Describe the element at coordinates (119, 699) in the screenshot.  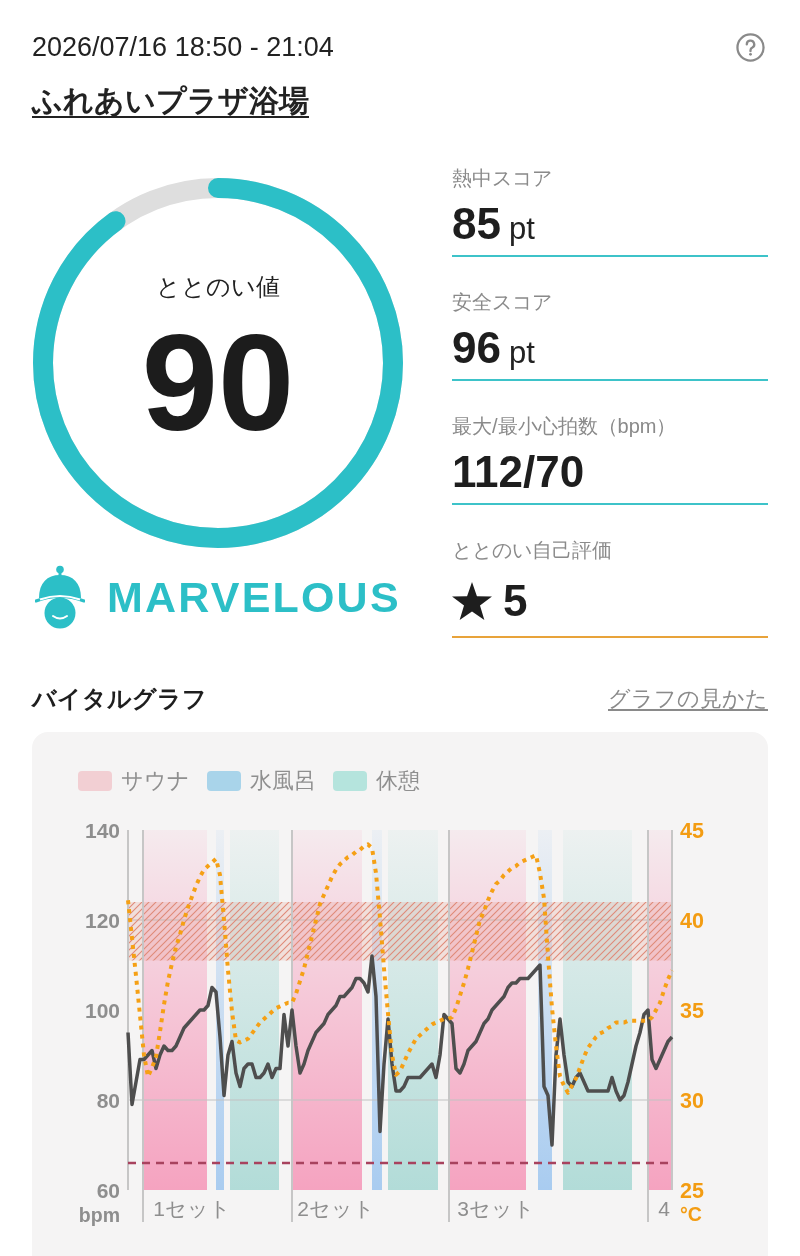
I see `section-title: バイタルグラフ` at that location.